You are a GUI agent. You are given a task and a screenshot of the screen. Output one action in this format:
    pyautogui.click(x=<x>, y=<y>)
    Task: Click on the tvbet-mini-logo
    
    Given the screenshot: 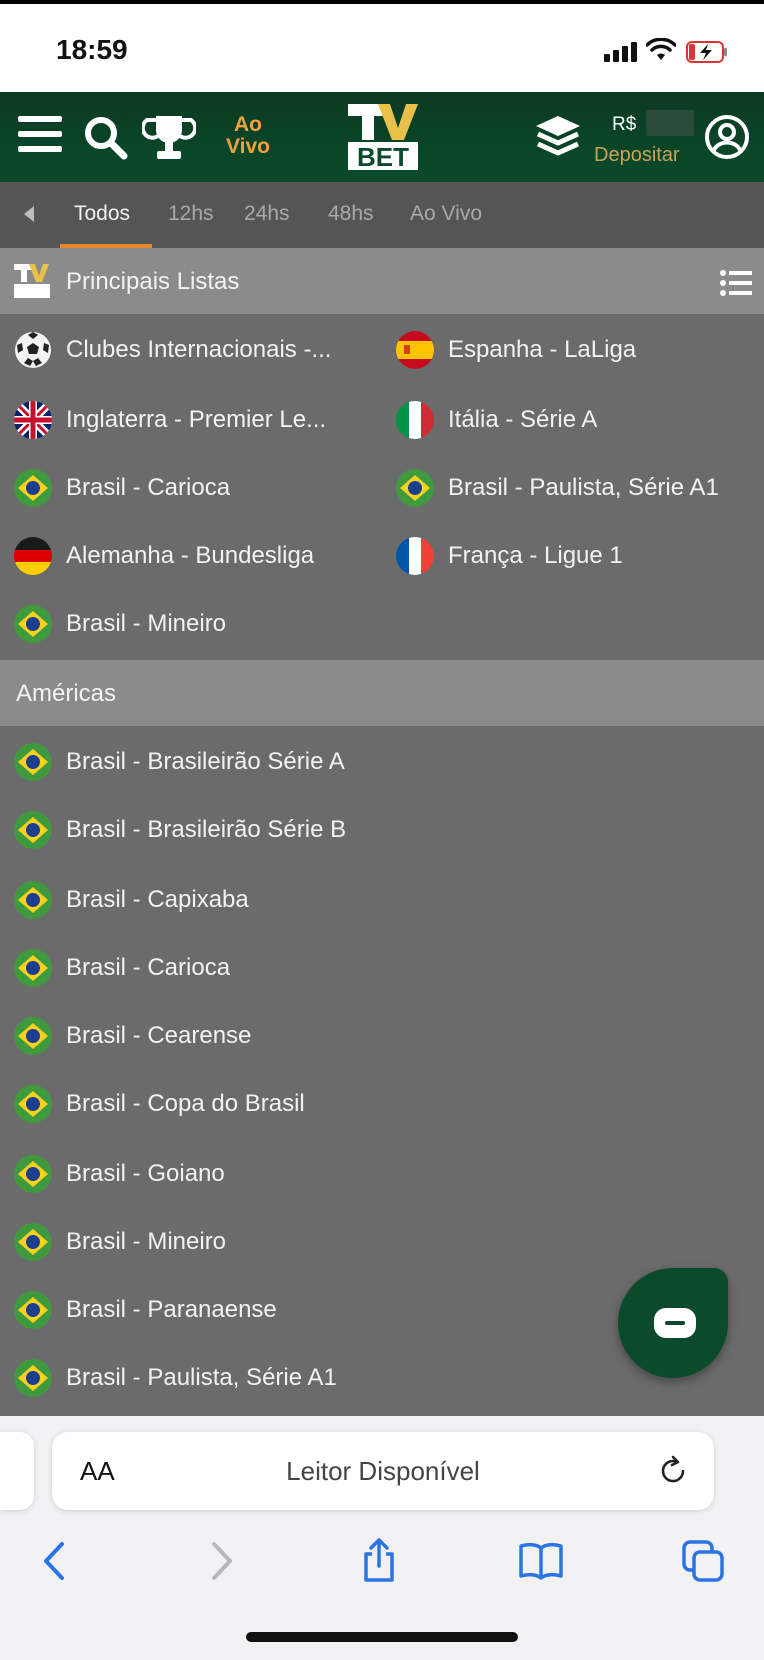 What is the action you would take?
    pyautogui.click(x=32, y=281)
    